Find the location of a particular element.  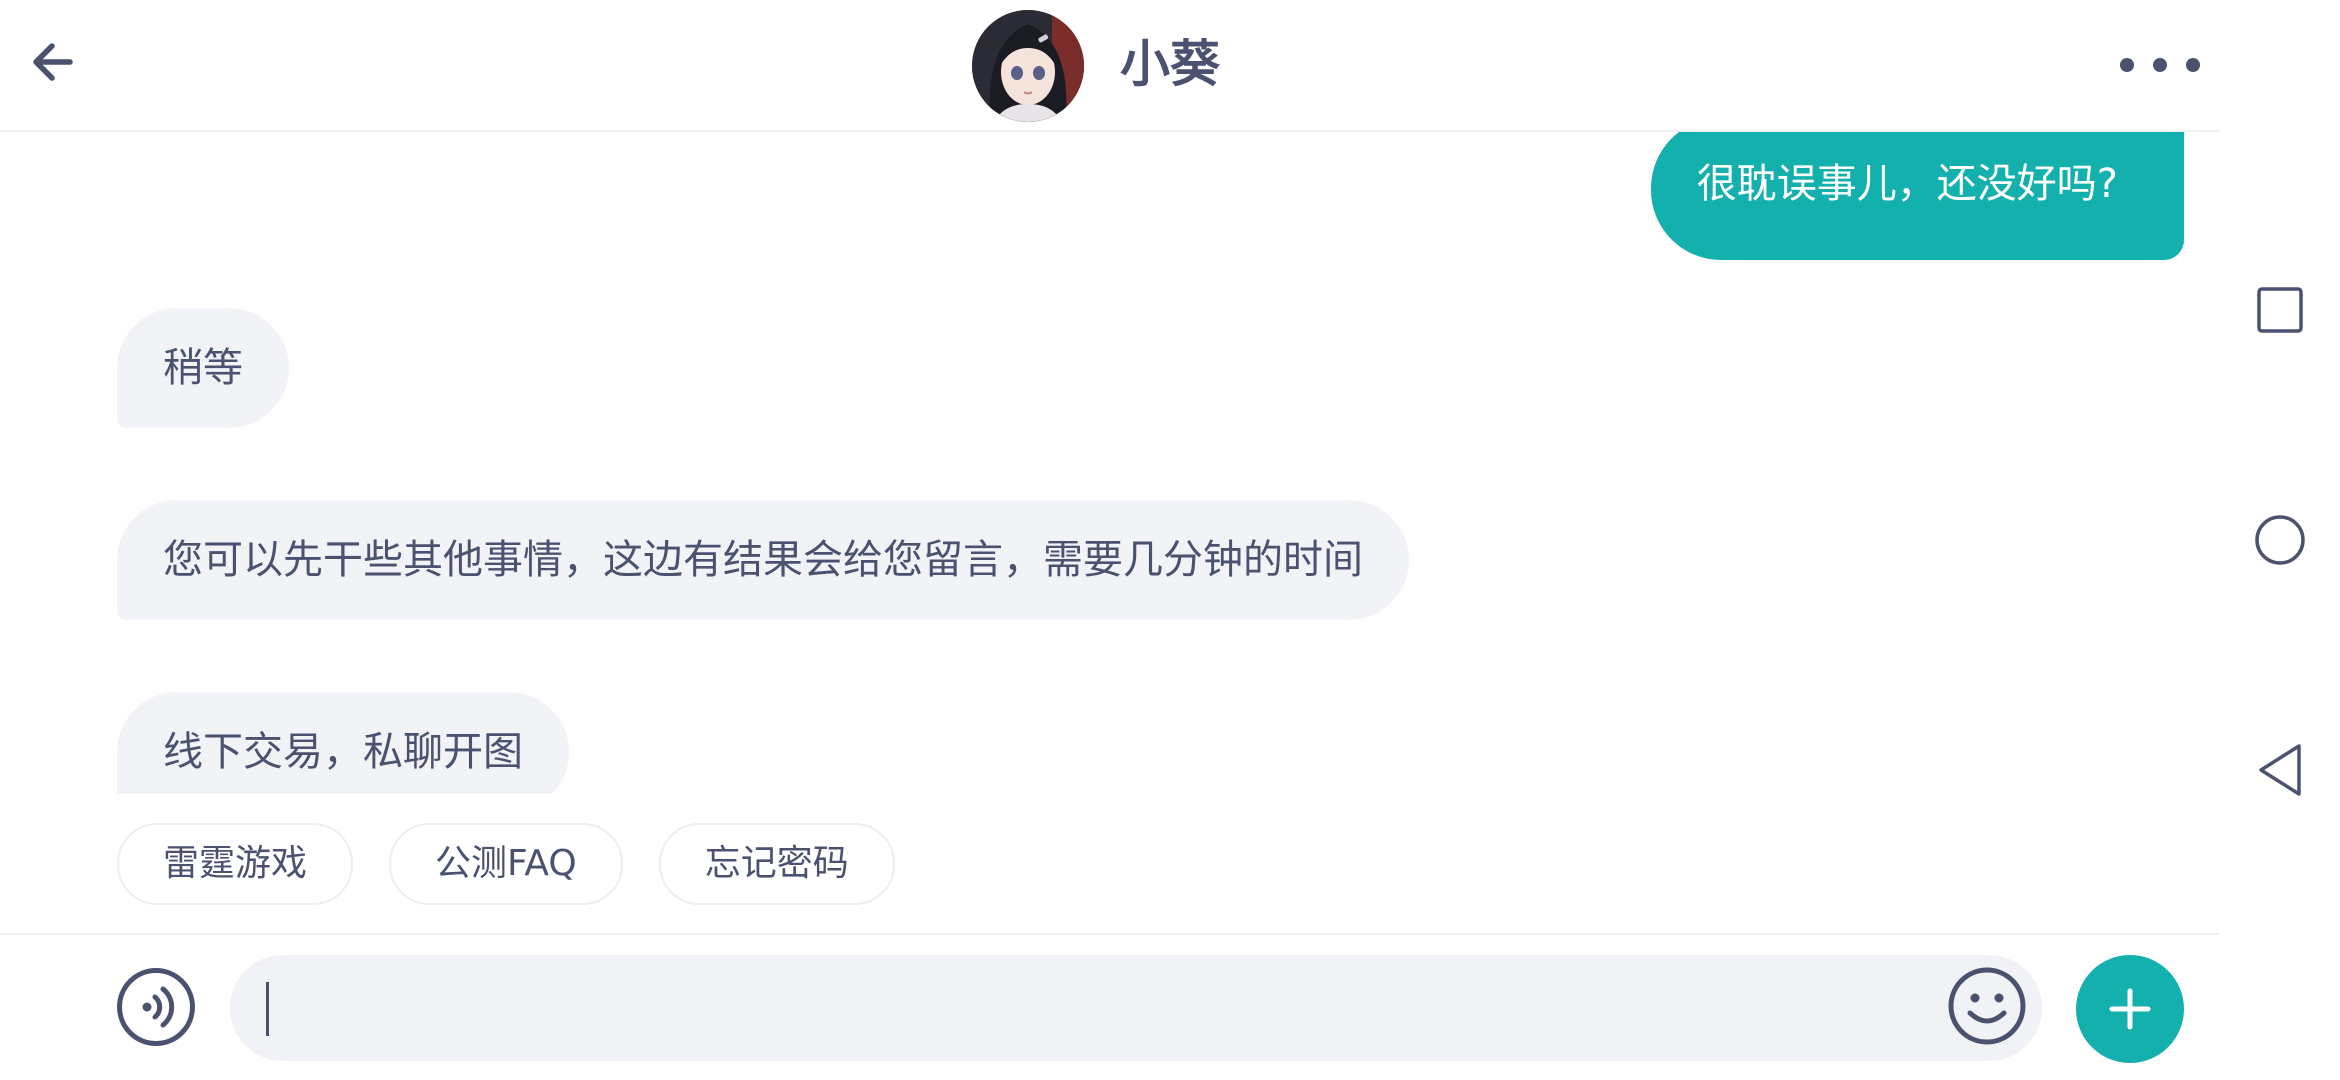

more-options-button is located at coordinates (2160, 65).